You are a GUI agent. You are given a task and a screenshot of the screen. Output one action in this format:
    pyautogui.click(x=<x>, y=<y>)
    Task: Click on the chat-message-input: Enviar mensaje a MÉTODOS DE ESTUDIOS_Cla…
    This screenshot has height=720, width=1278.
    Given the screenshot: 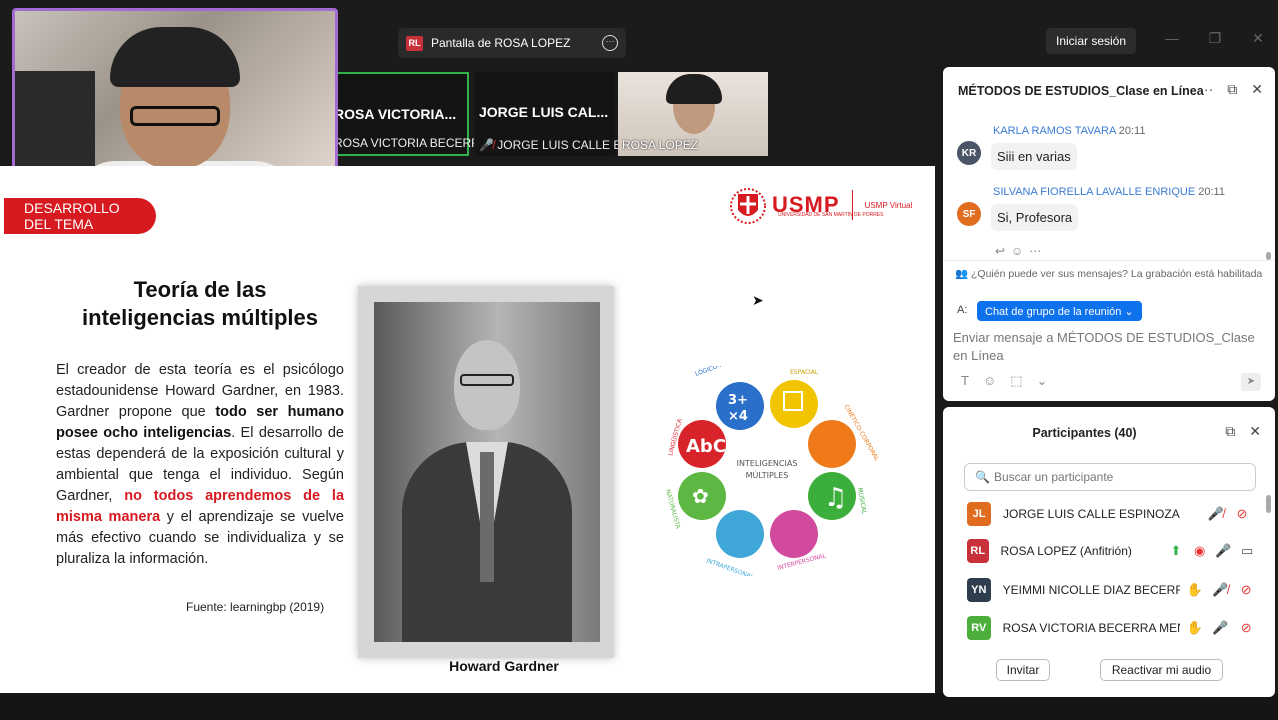 What is the action you would take?
    pyautogui.click(x=1108, y=347)
    